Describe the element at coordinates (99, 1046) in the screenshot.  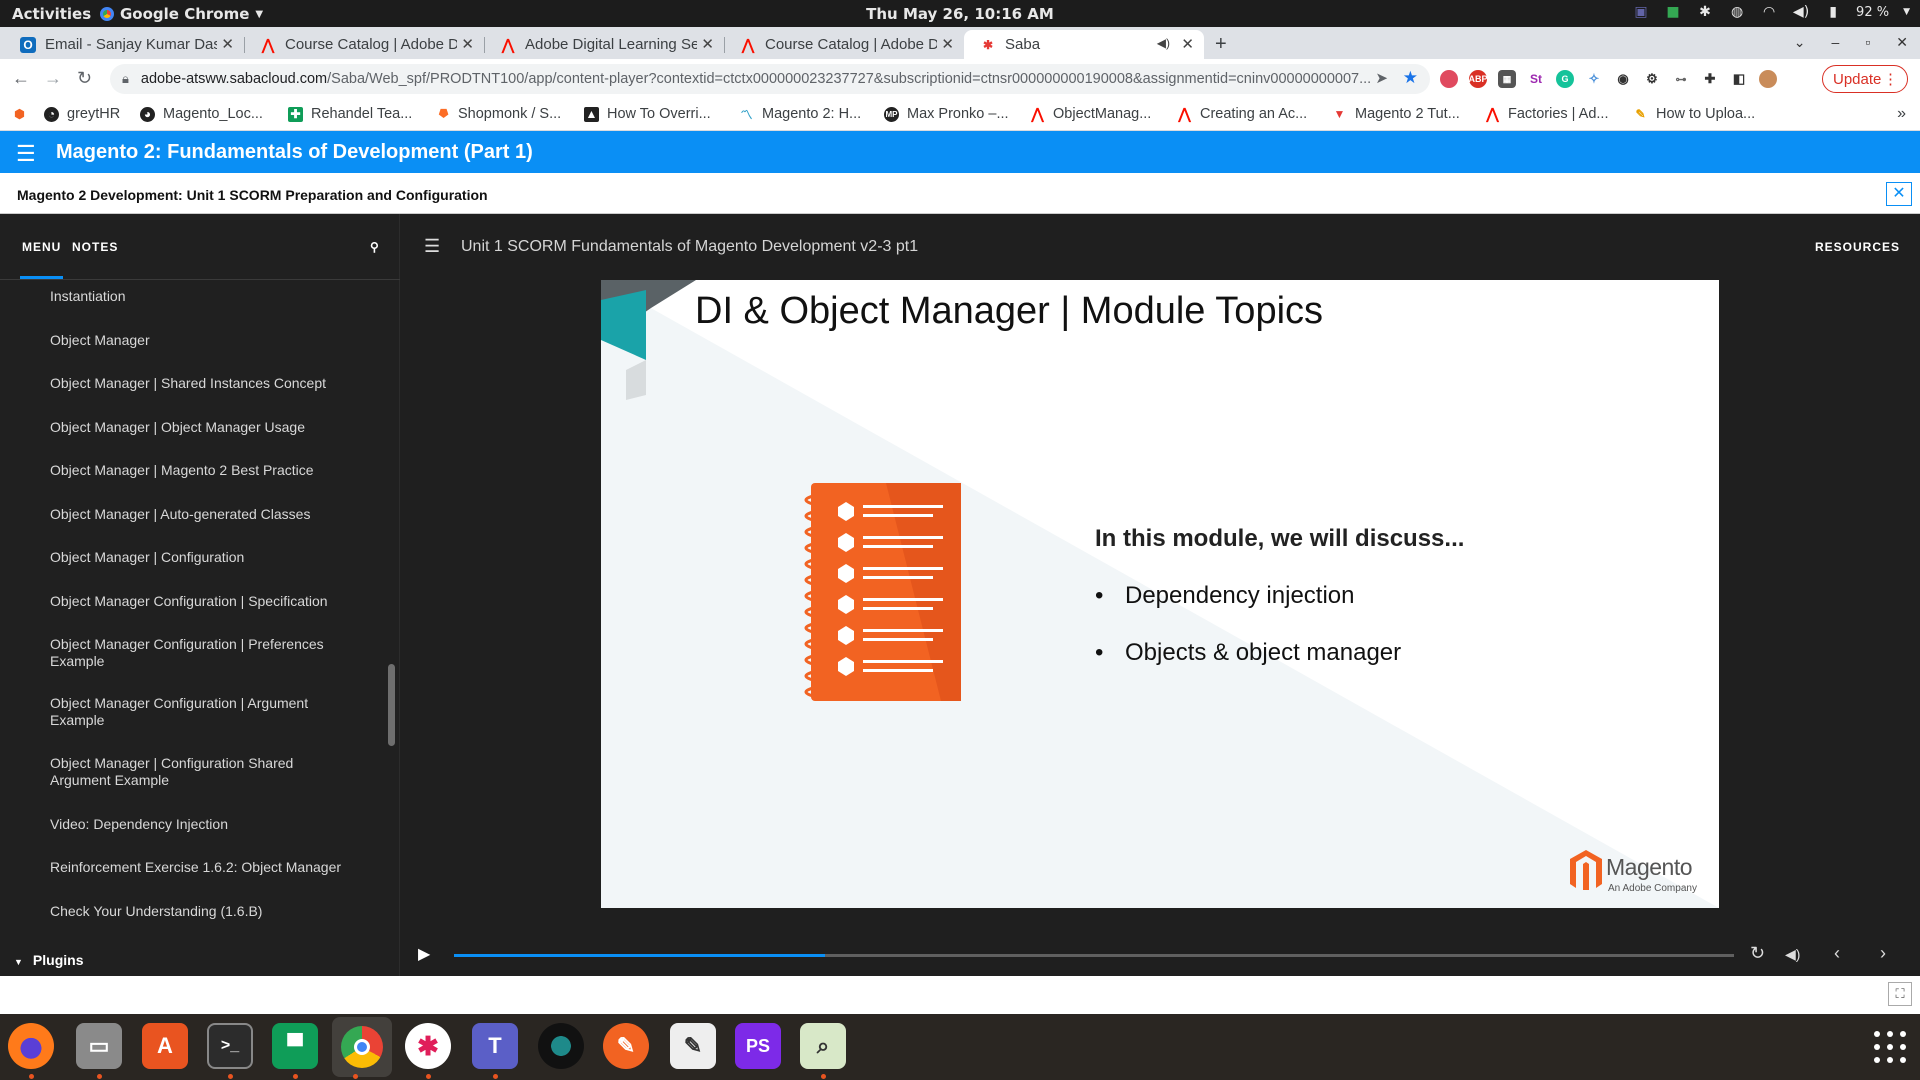
I see `files-icon: ▭` at that location.